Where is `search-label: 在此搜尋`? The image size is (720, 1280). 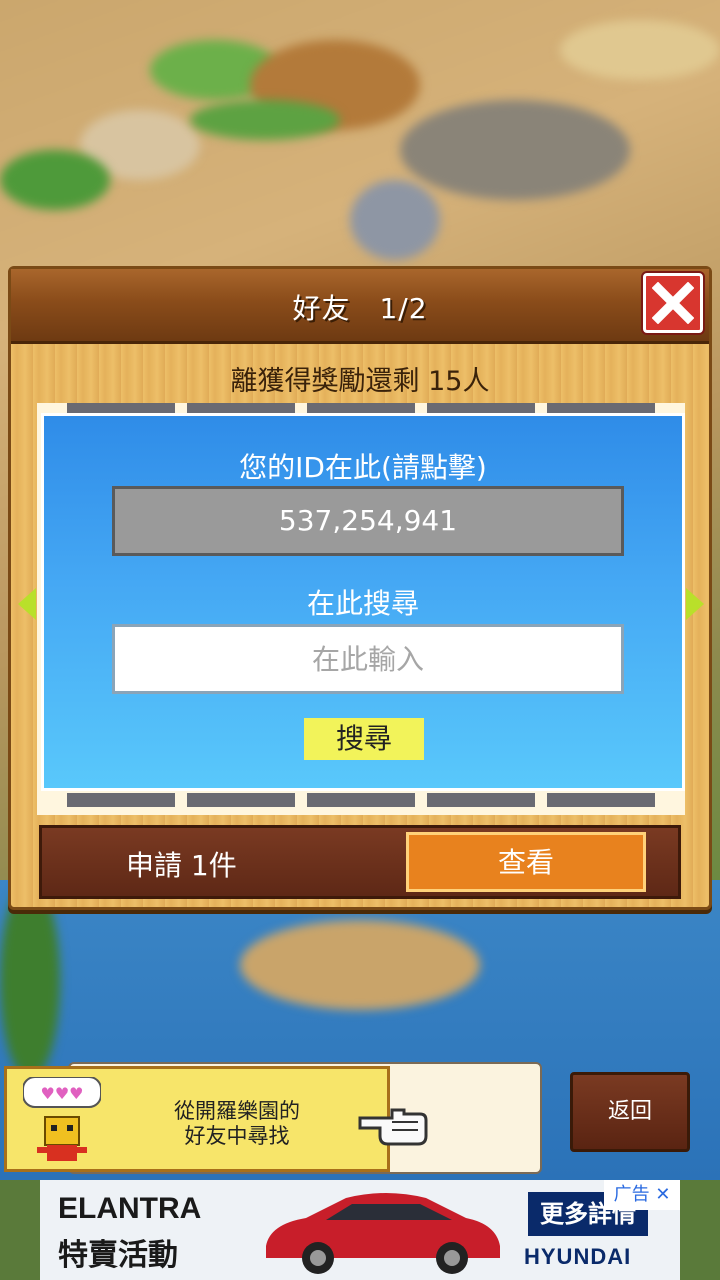 search-label: 在此搜尋 is located at coordinates (362, 603).